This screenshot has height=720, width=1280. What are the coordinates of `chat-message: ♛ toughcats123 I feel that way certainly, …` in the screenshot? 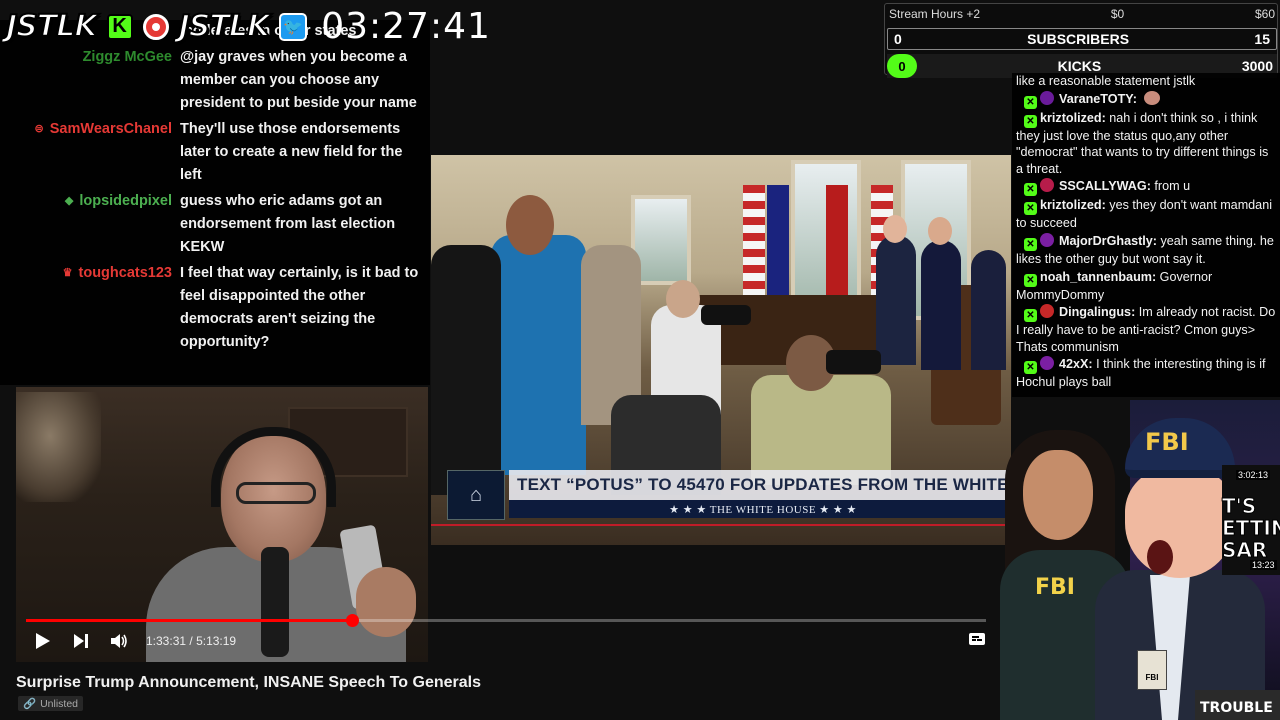 It's located at (213, 308).